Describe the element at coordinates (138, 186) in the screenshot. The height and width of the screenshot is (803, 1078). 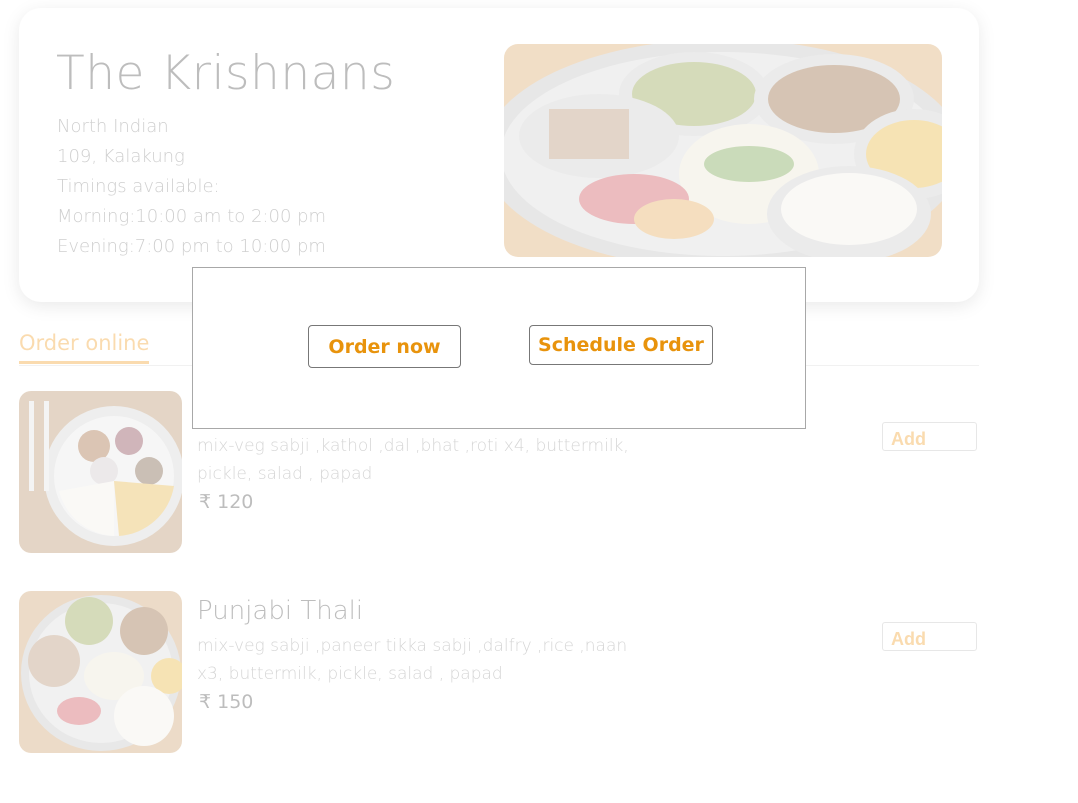
I see `timings-label: Timings available:` at that location.